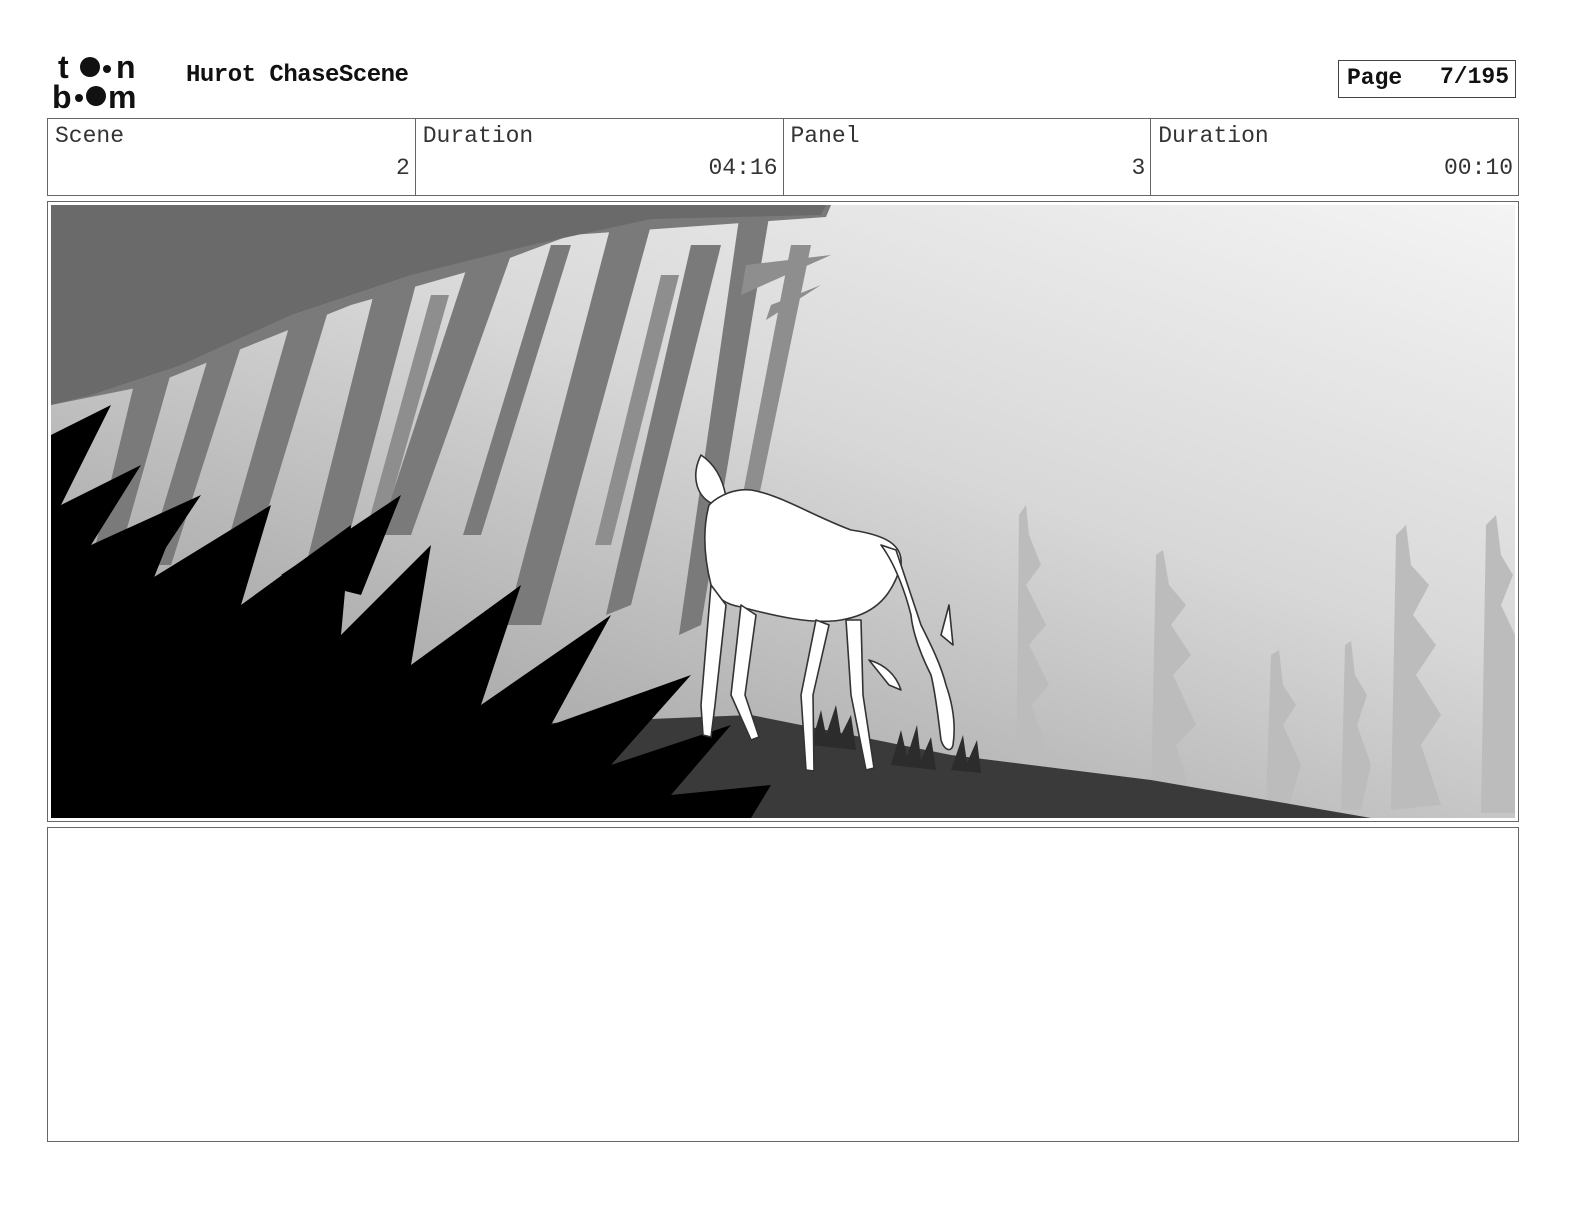 This screenshot has height=1224, width=1584. What do you see at coordinates (1334, 157) in the screenshot?
I see `panel-duration-cell: Duration 00:10` at bounding box center [1334, 157].